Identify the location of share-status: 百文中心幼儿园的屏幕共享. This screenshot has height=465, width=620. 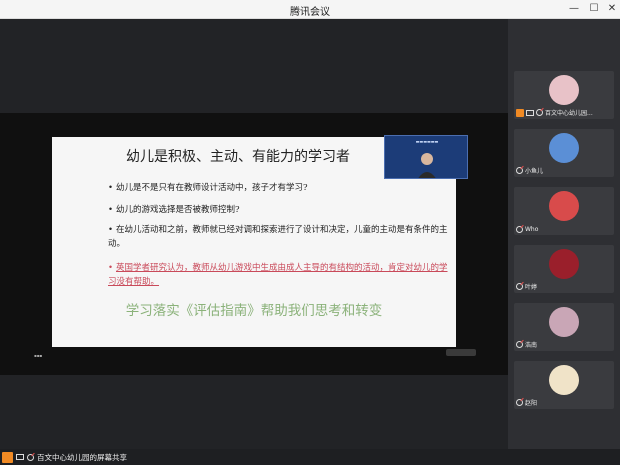
(64, 457).